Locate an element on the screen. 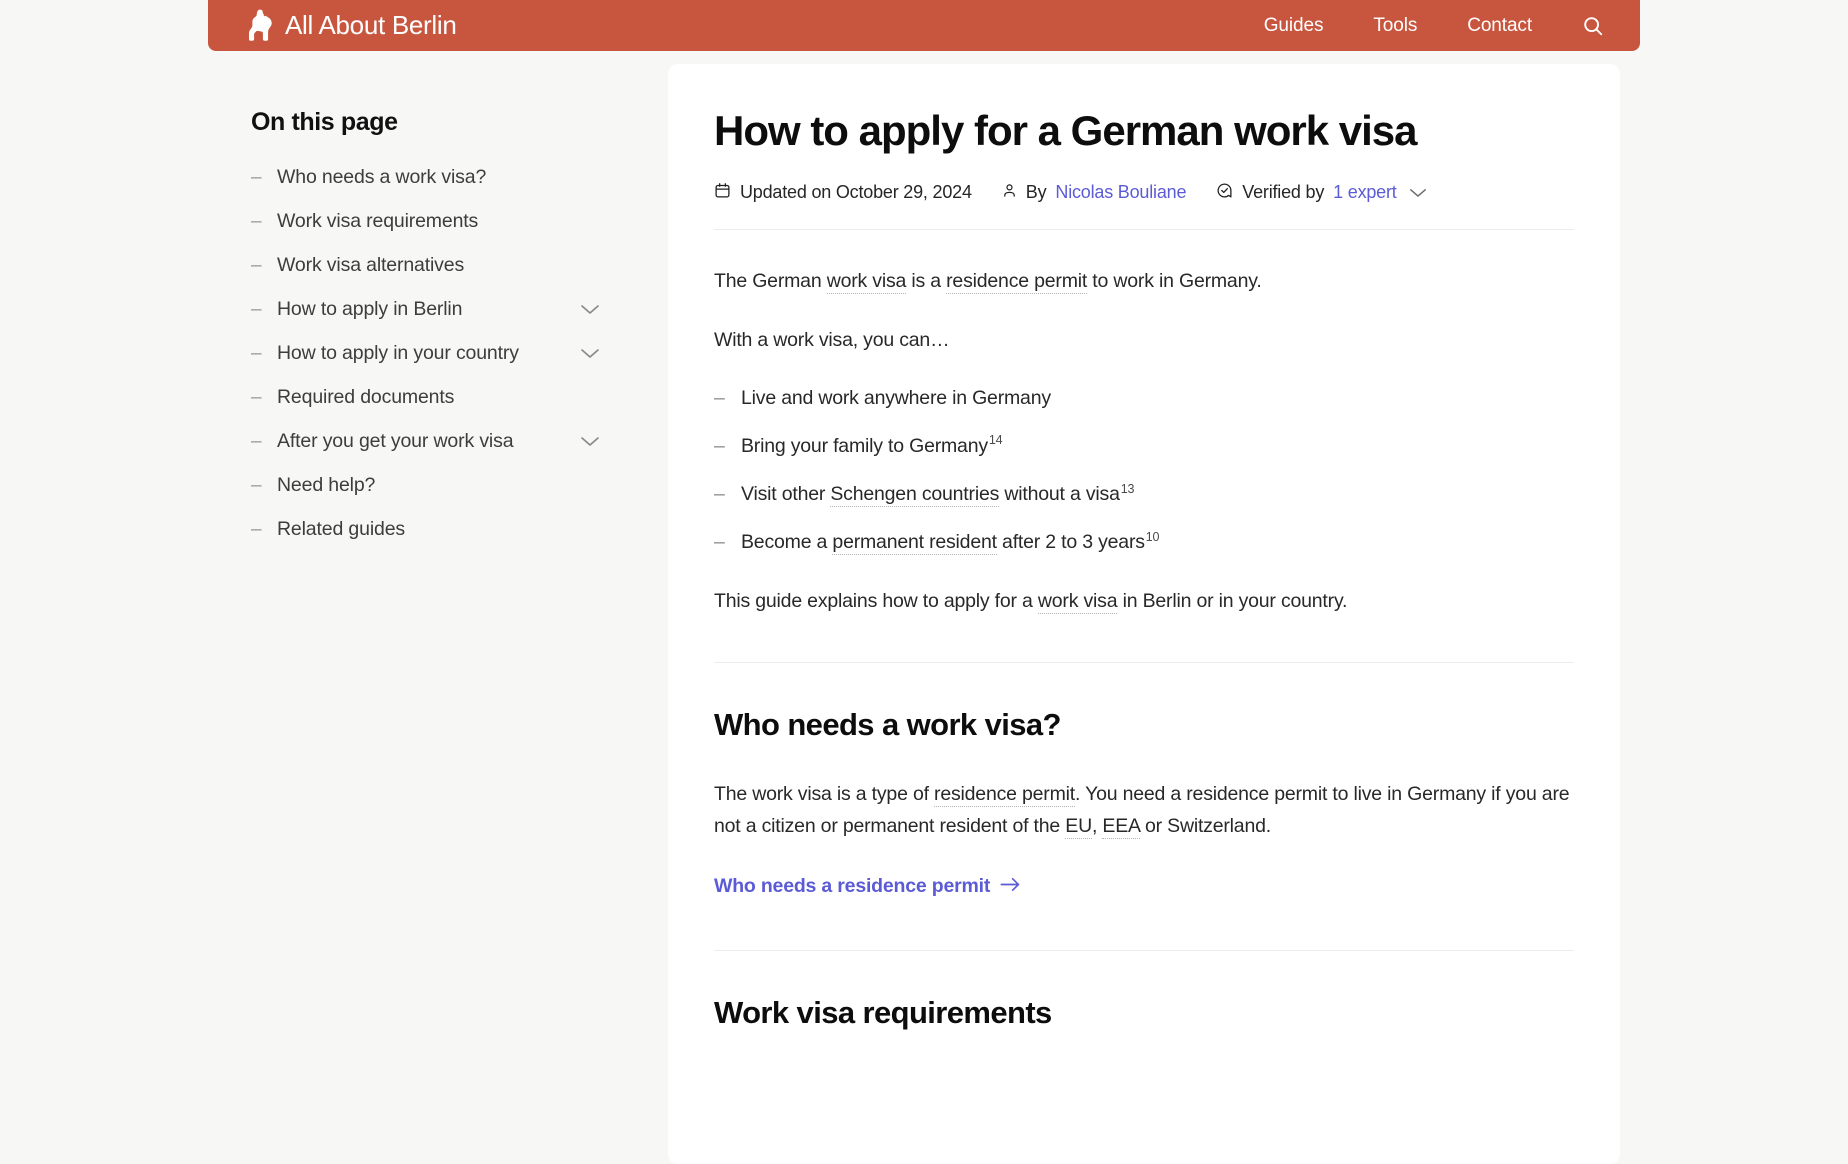  sidebar-item-label: Required documents is located at coordinates (365, 397).